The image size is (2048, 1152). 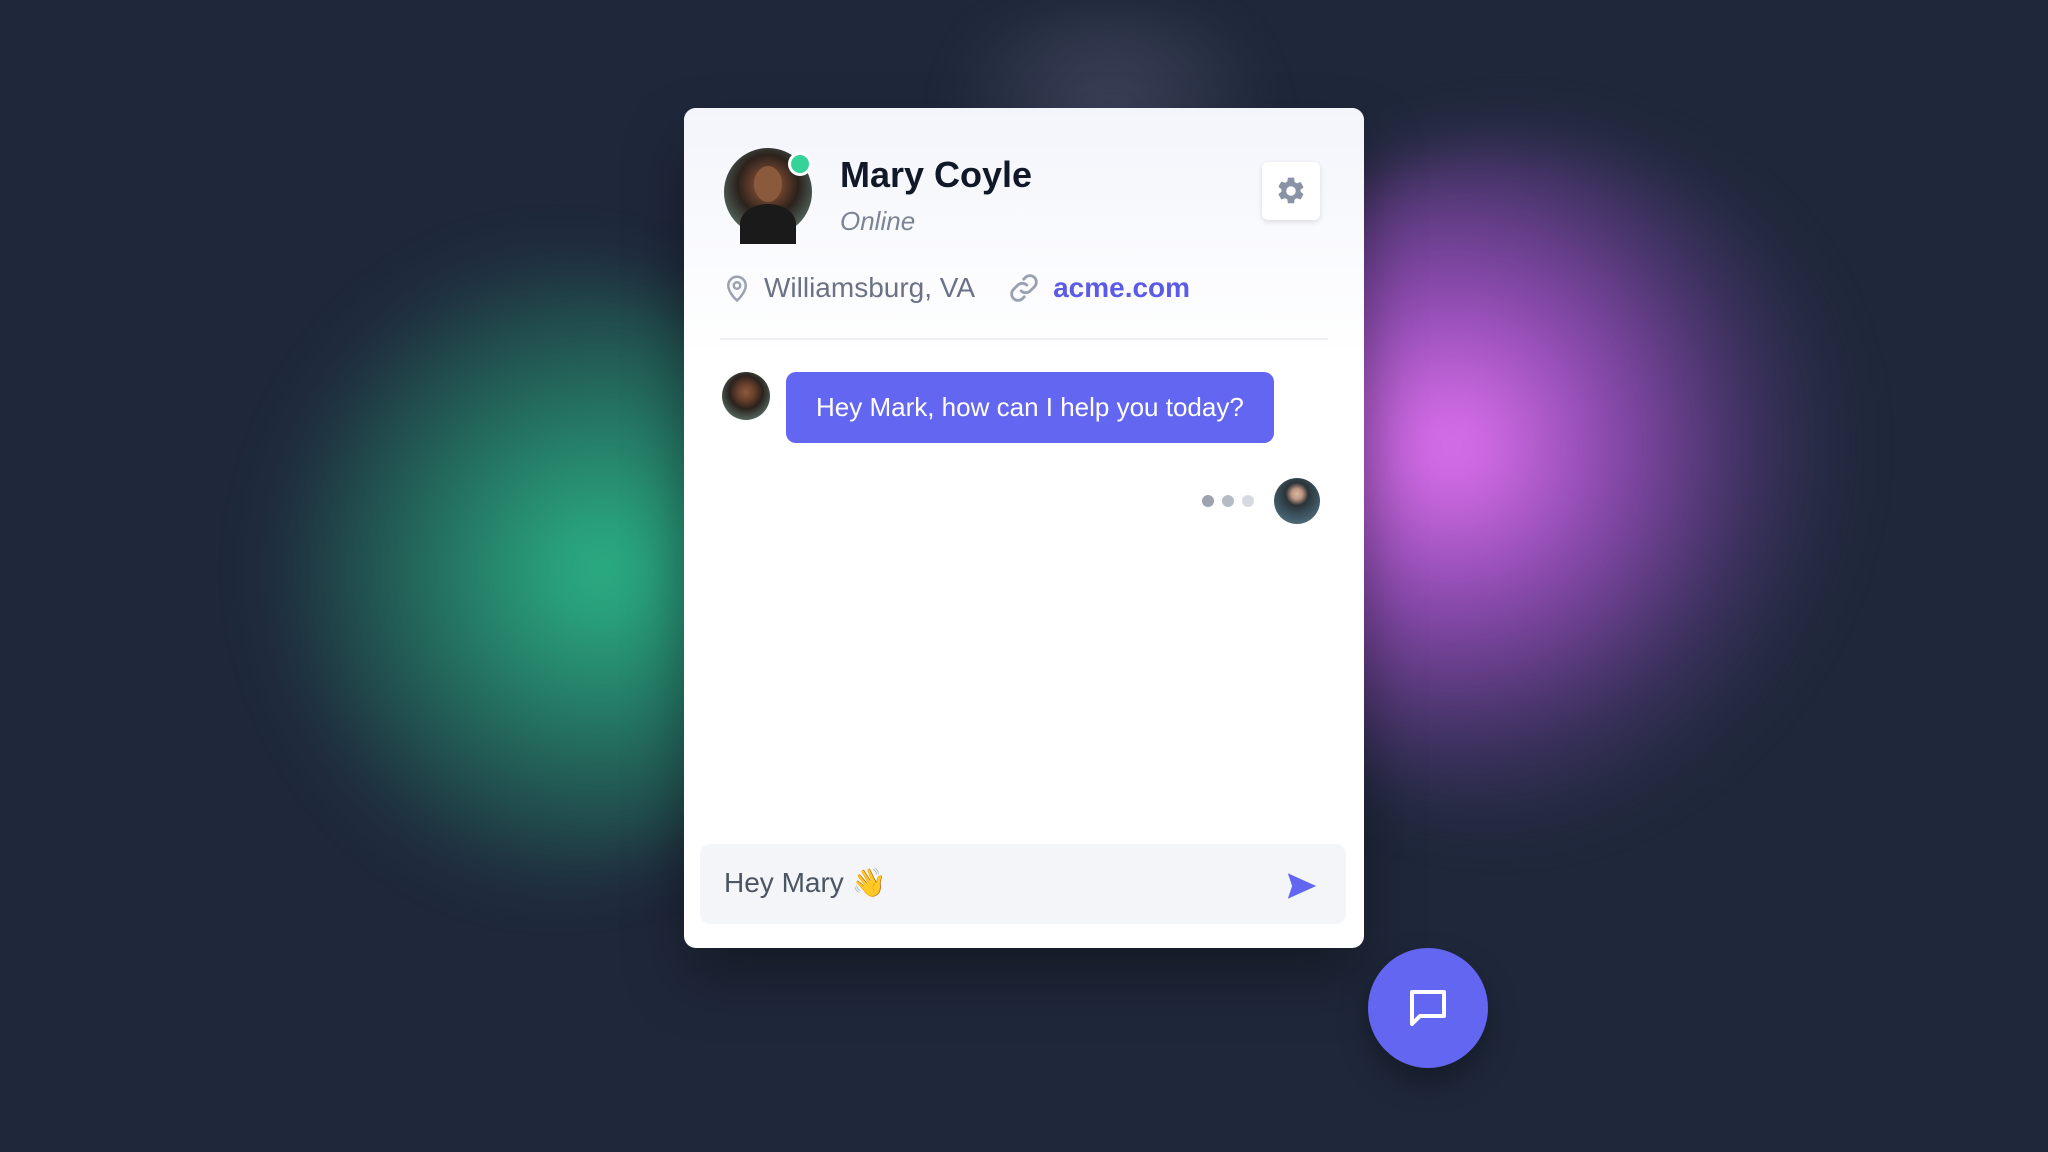 I want to click on online-status-dot, so click(x=800, y=164).